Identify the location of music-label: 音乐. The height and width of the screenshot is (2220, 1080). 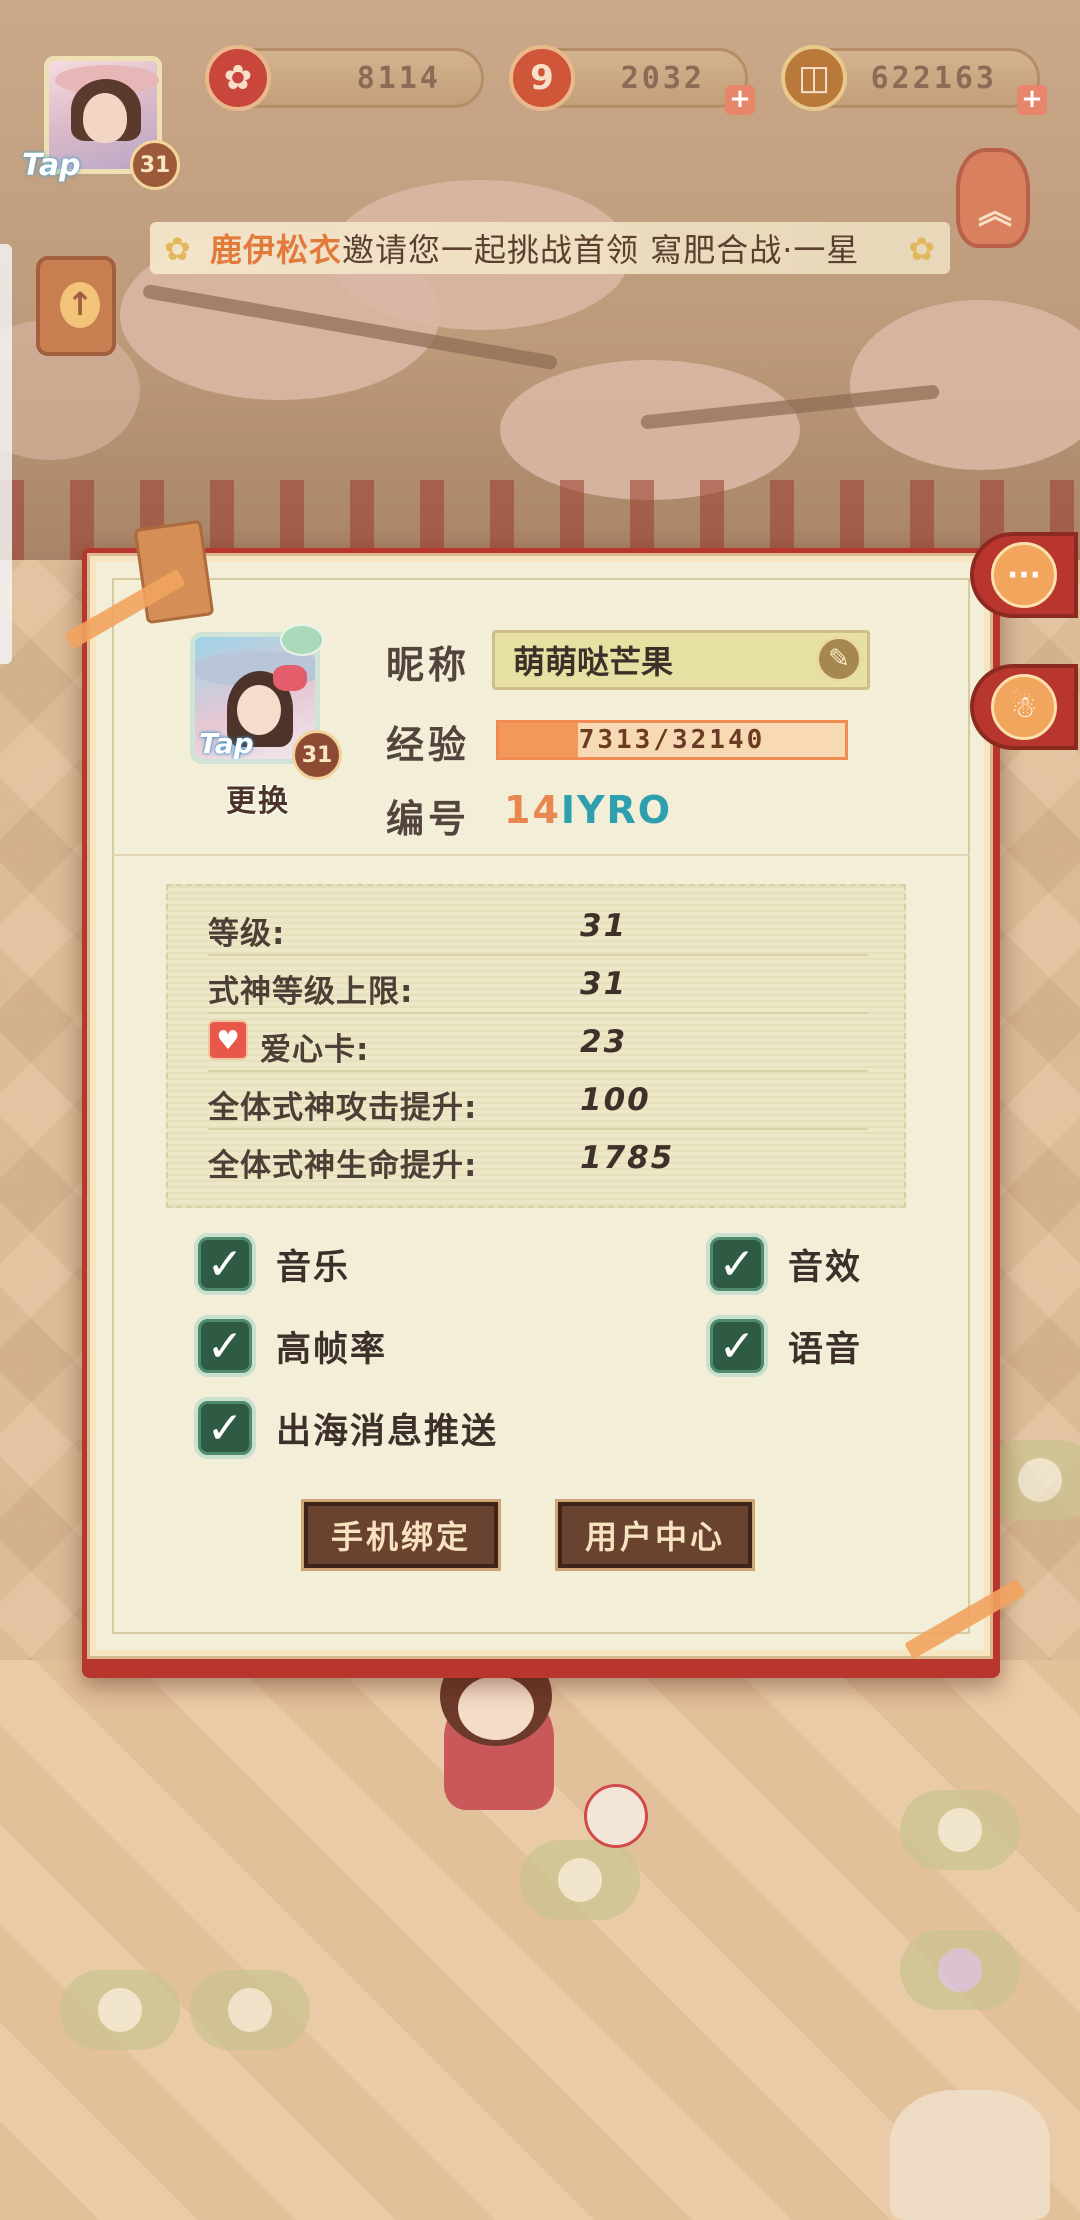
(313, 1267).